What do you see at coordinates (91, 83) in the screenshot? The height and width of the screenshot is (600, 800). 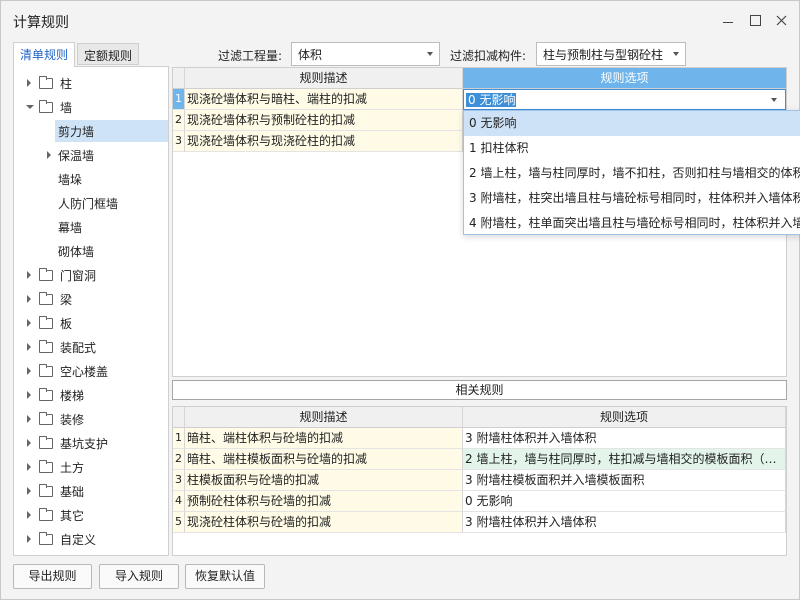 I see `tree-item-column: 柱` at bounding box center [91, 83].